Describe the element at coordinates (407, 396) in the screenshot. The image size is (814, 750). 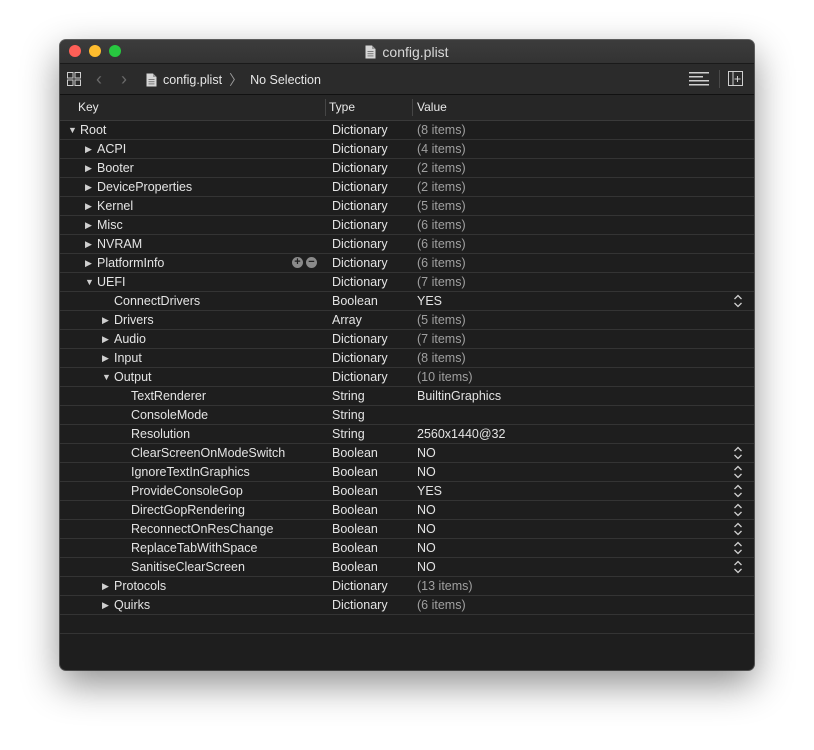
I see `plist-row: TextRenderer String BuiltinGraphics` at that location.